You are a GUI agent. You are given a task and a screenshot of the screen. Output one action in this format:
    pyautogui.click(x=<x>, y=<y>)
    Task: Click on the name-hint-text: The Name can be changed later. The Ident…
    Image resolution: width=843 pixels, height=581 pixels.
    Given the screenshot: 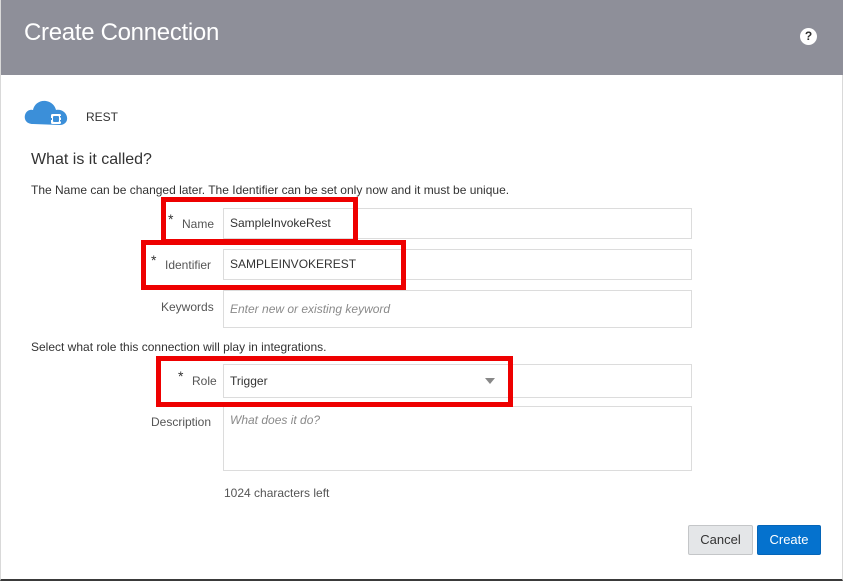 What is the action you would take?
    pyautogui.click(x=270, y=190)
    